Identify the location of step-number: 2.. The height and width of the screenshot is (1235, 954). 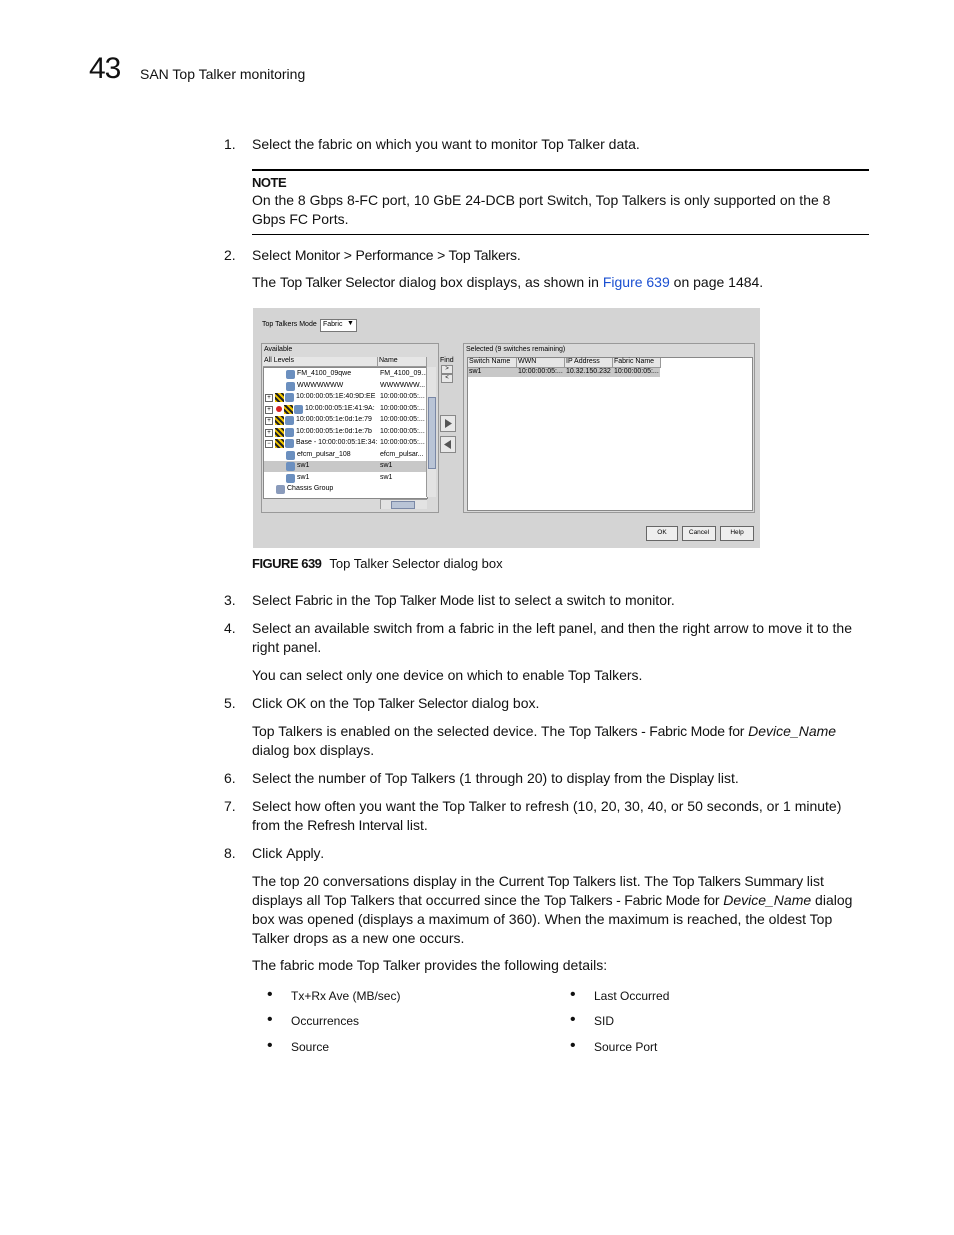
(230, 255).